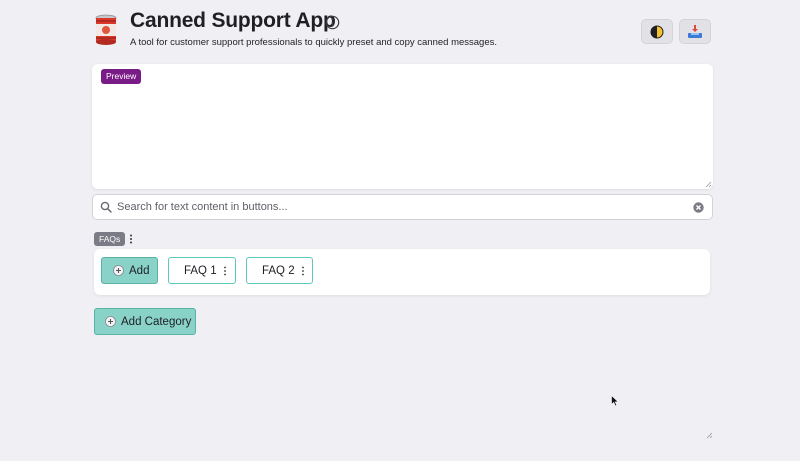 The image size is (800, 461). I want to click on tin-can-icon, so click(106, 29).